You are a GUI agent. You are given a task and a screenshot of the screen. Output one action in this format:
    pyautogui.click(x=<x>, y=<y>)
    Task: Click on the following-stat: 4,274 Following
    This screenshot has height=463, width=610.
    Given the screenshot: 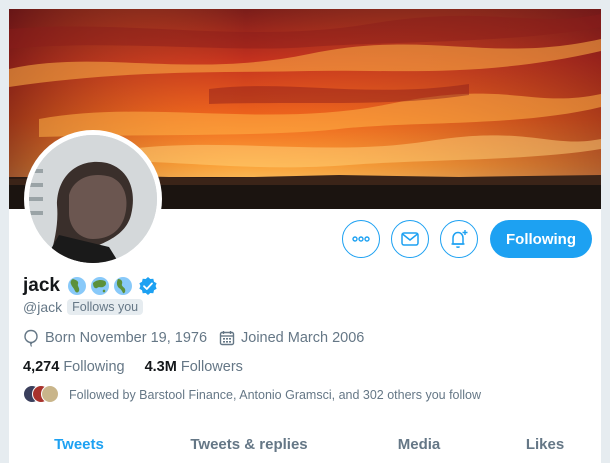 What is the action you would take?
    pyautogui.click(x=74, y=367)
    